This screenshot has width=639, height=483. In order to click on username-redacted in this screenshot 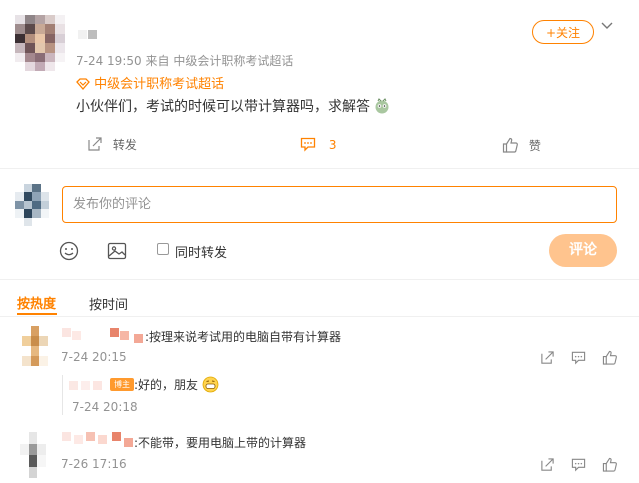, I will do `click(92, 34)`.